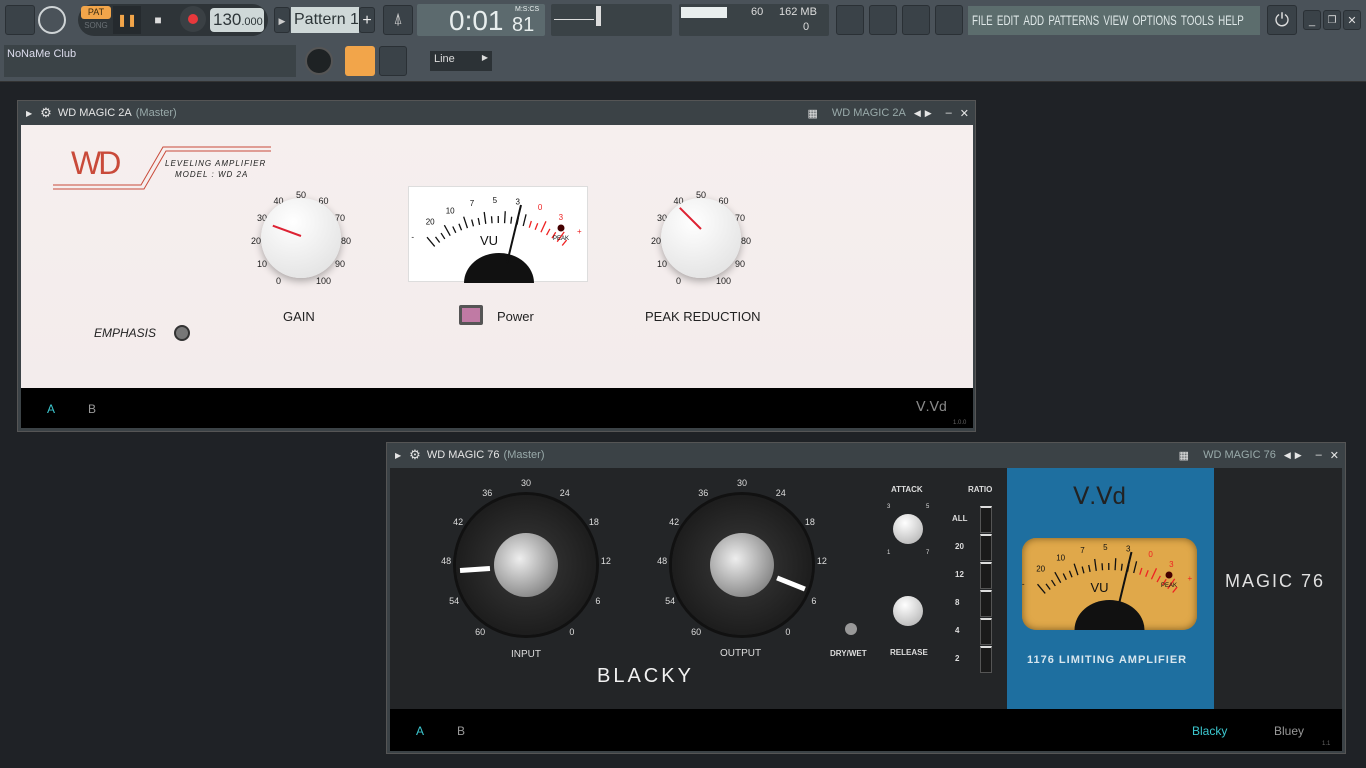 This screenshot has width=1366, height=768. I want to click on emphasis-knob, so click(182, 333).